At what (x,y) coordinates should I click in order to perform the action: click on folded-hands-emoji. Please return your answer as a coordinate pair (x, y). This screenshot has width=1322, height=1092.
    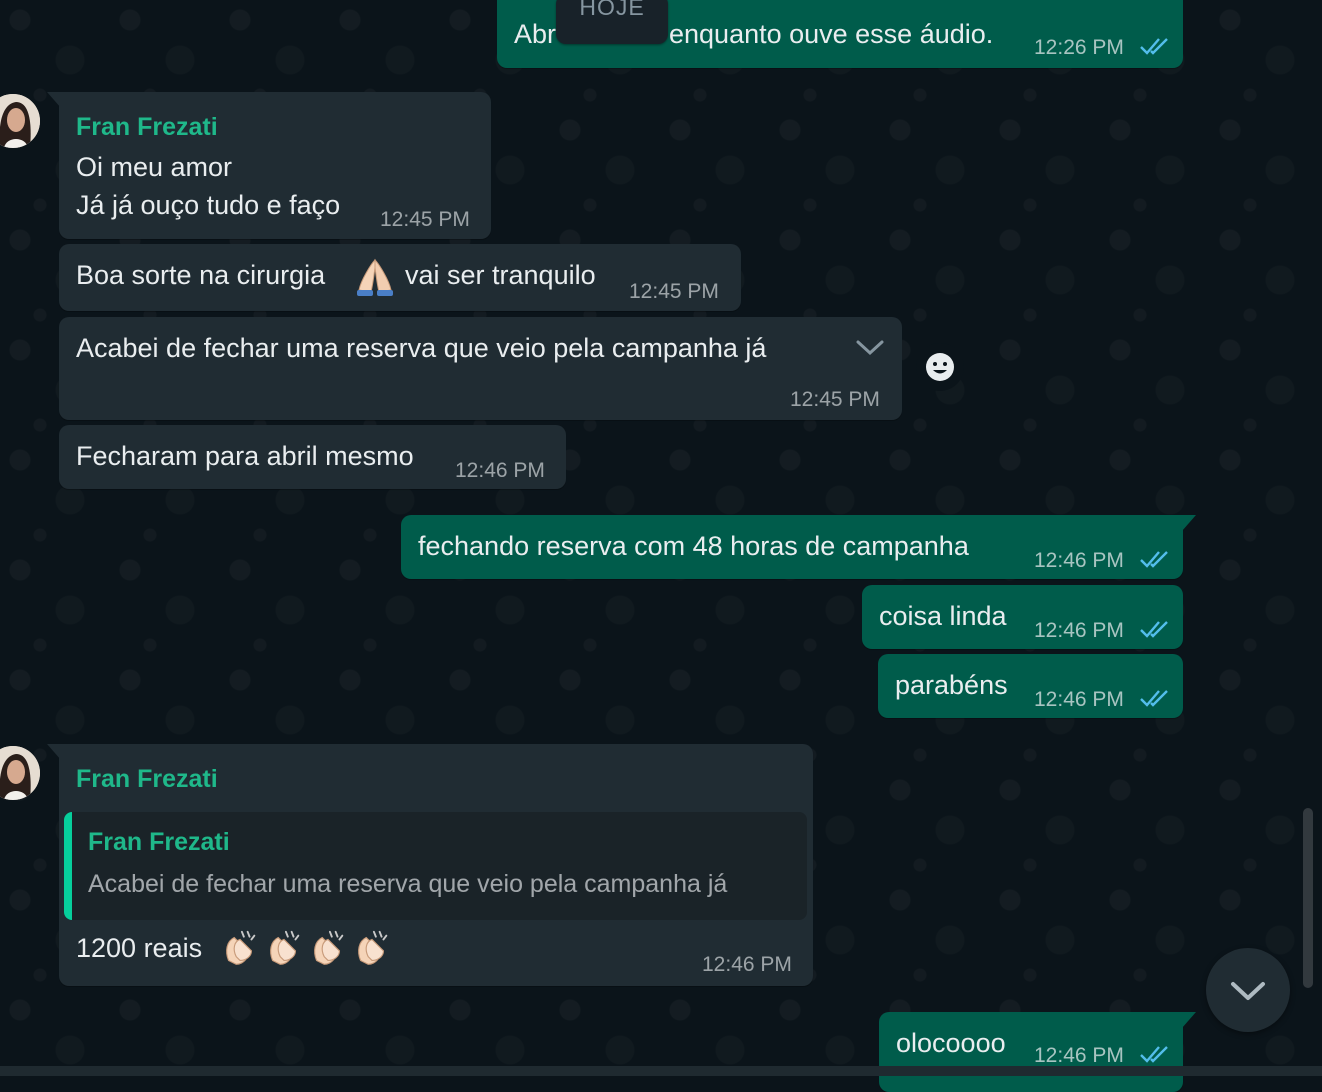
    Looking at the image, I should click on (375, 277).